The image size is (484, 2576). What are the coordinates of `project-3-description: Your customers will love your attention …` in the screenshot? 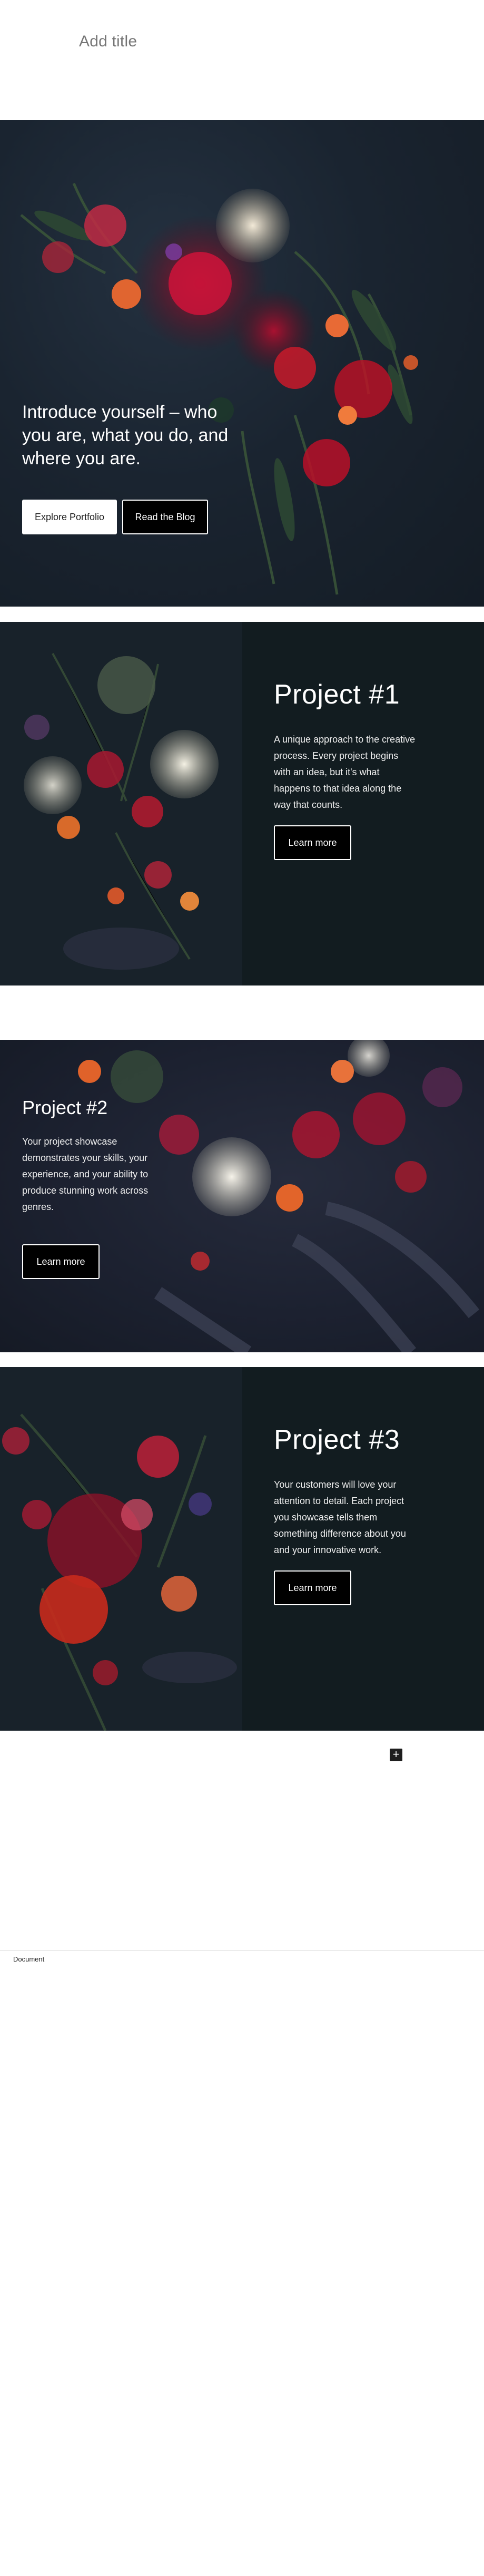 It's located at (345, 1517).